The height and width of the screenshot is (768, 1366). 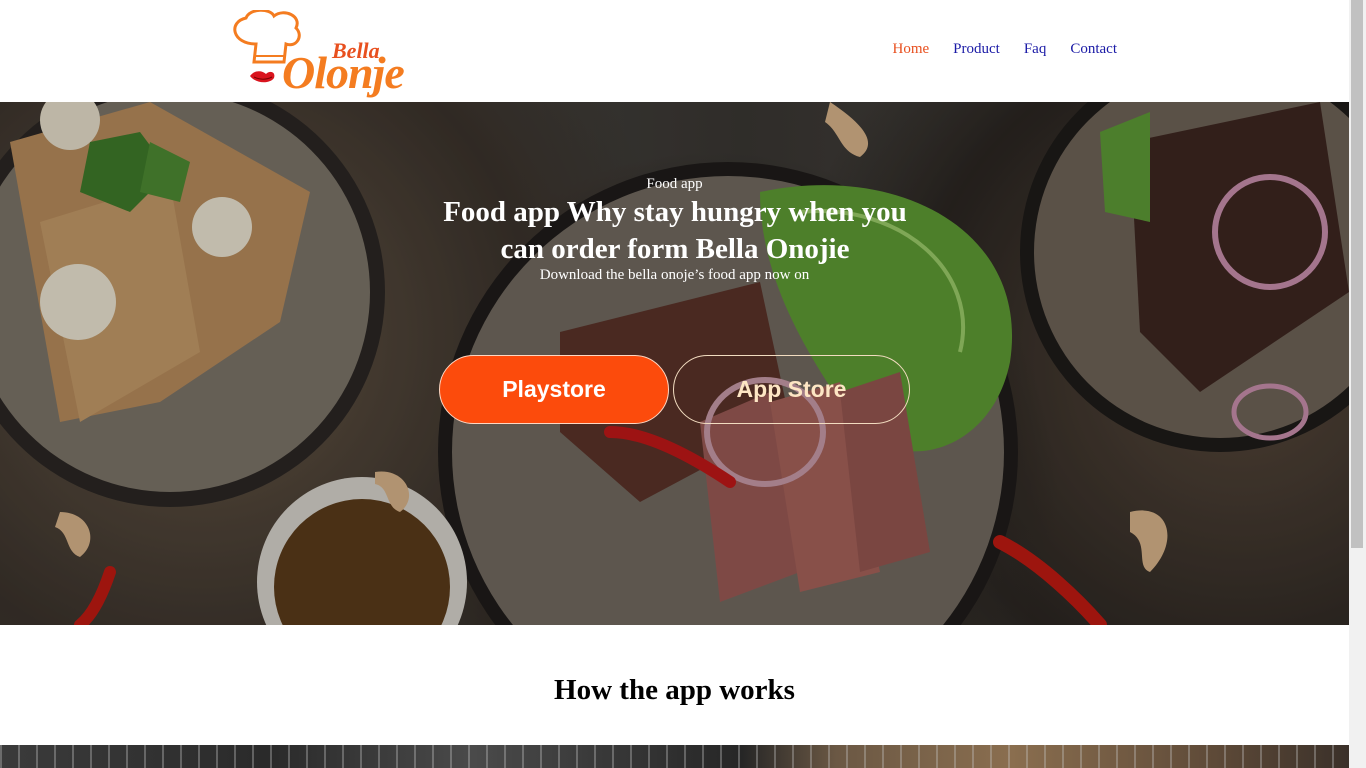 I want to click on nav-faq-link: Faq, so click(x=1035, y=49).